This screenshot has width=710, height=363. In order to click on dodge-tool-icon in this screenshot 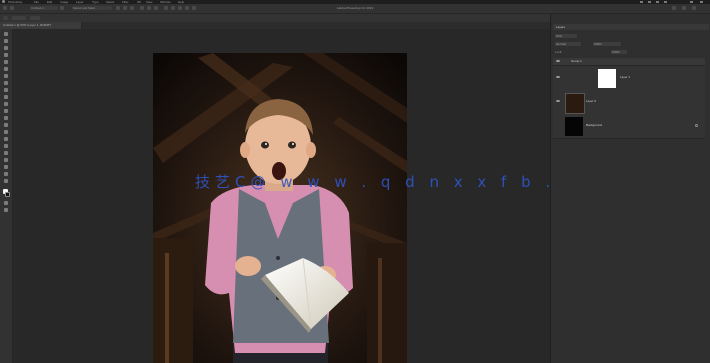, I will do `click(6, 132)`.